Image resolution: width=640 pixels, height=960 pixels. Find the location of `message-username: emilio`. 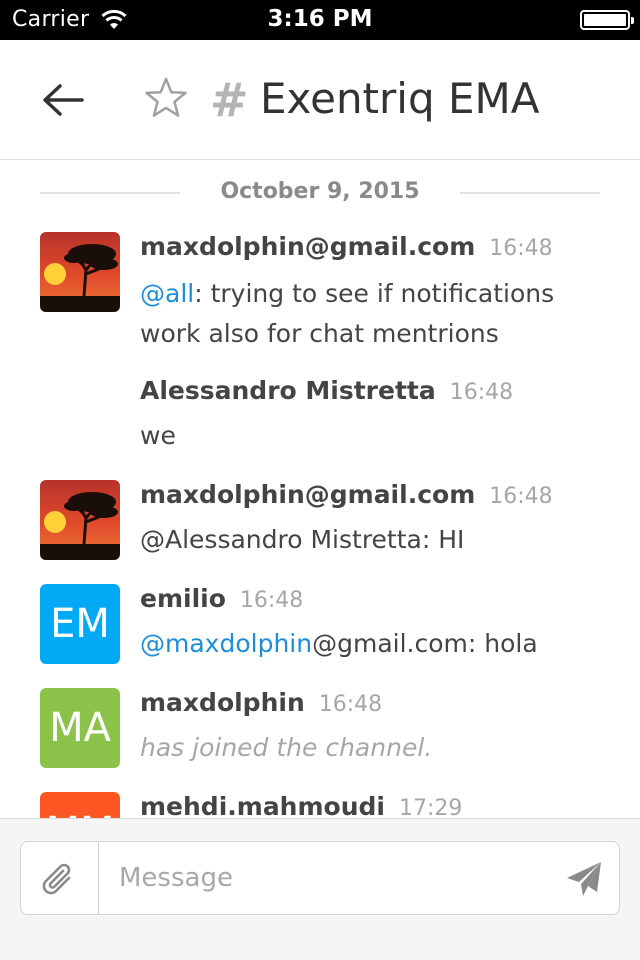

message-username: emilio is located at coordinates (183, 598).